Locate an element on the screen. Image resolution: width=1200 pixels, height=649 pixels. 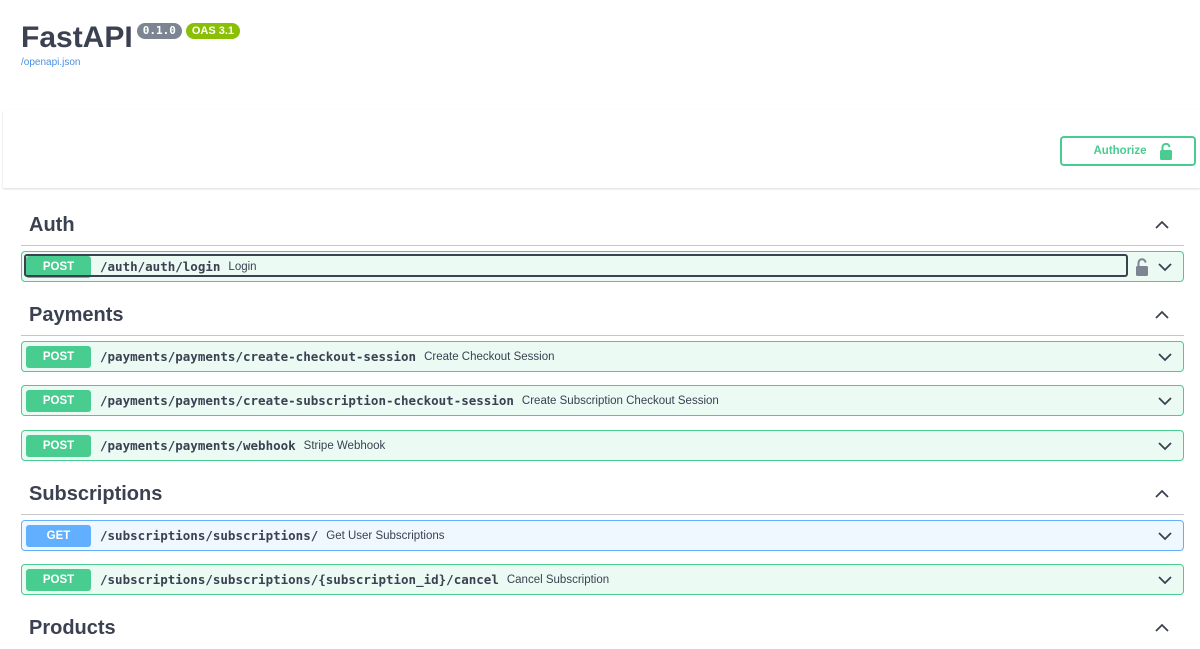
title-row: FastAPI 0.1.0 OAS 3.1 is located at coordinates (131, 38).